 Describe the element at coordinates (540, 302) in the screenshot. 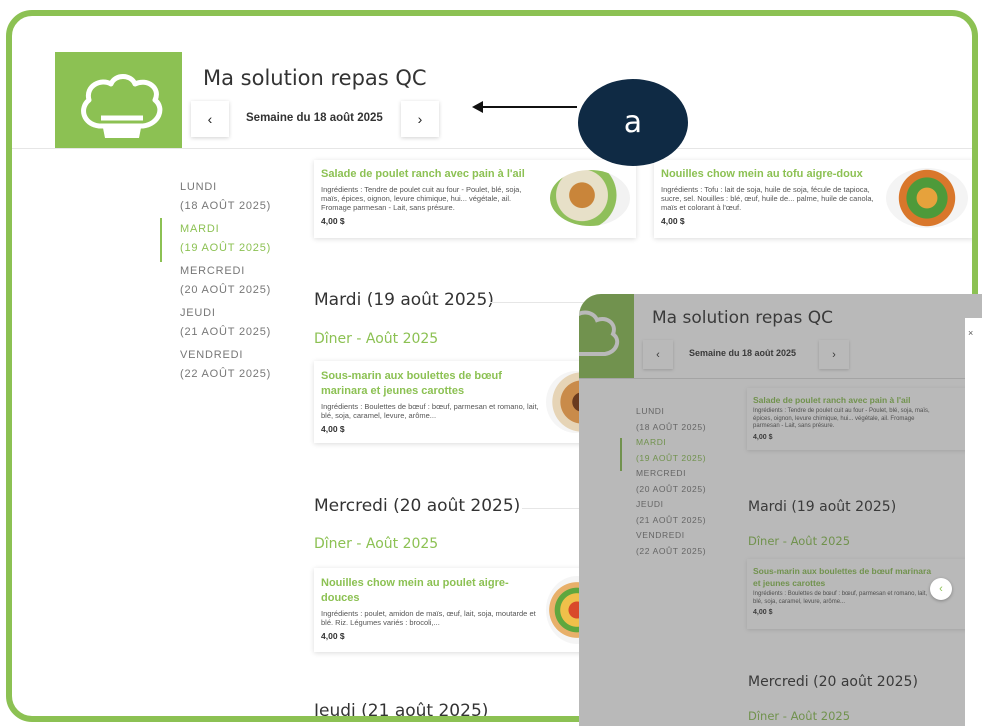

I see `heading-rule` at that location.